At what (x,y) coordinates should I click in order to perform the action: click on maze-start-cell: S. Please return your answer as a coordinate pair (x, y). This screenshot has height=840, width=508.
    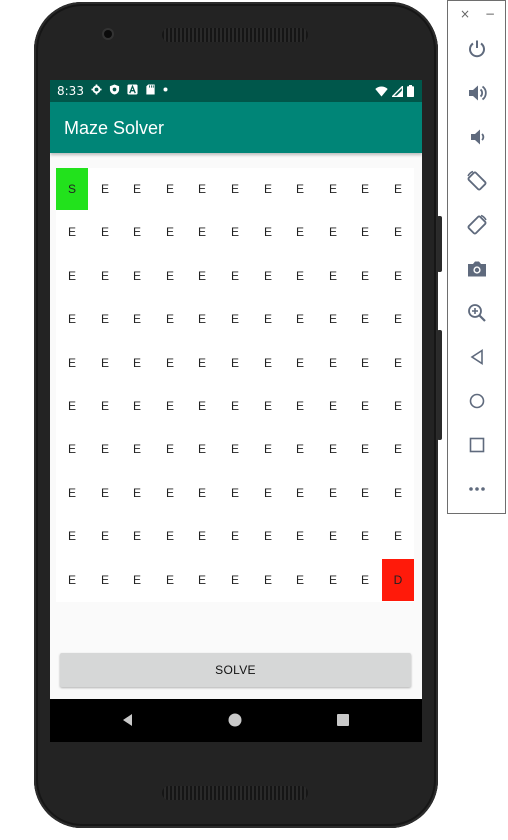
    Looking at the image, I should click on (72, 189).